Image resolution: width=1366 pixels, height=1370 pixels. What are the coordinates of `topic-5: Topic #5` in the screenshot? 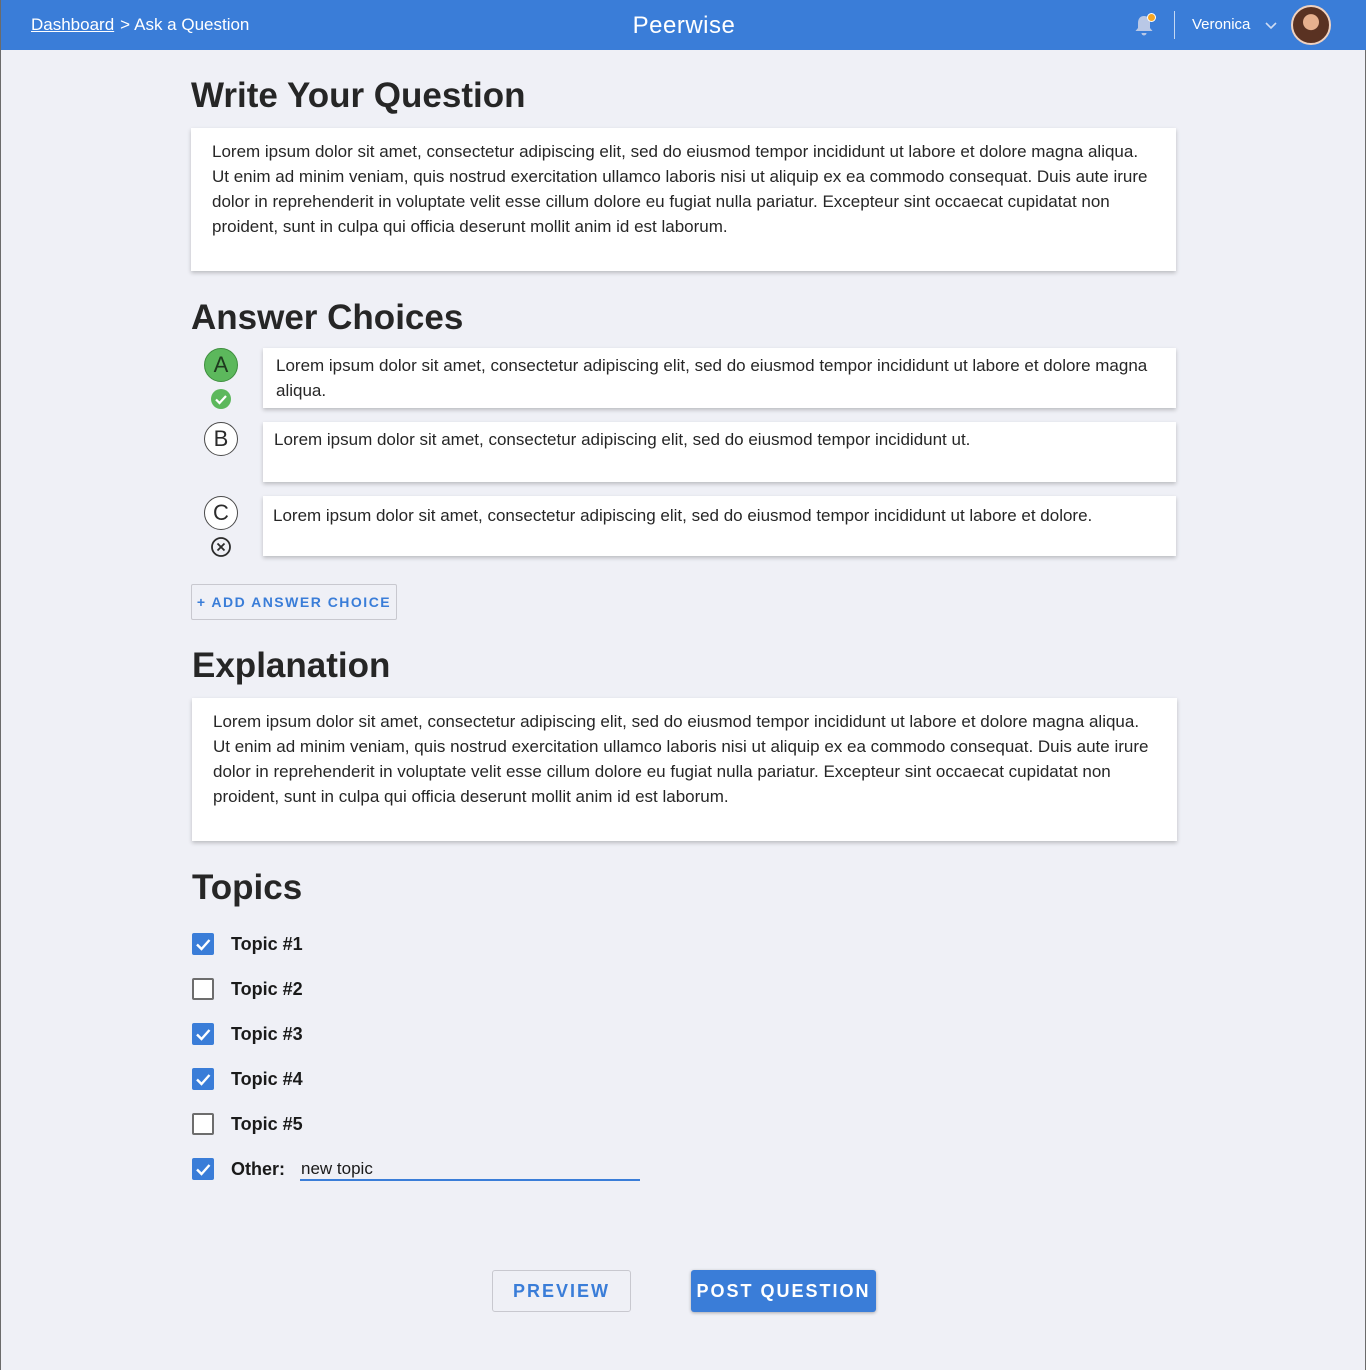 It's located at (247, 1124).